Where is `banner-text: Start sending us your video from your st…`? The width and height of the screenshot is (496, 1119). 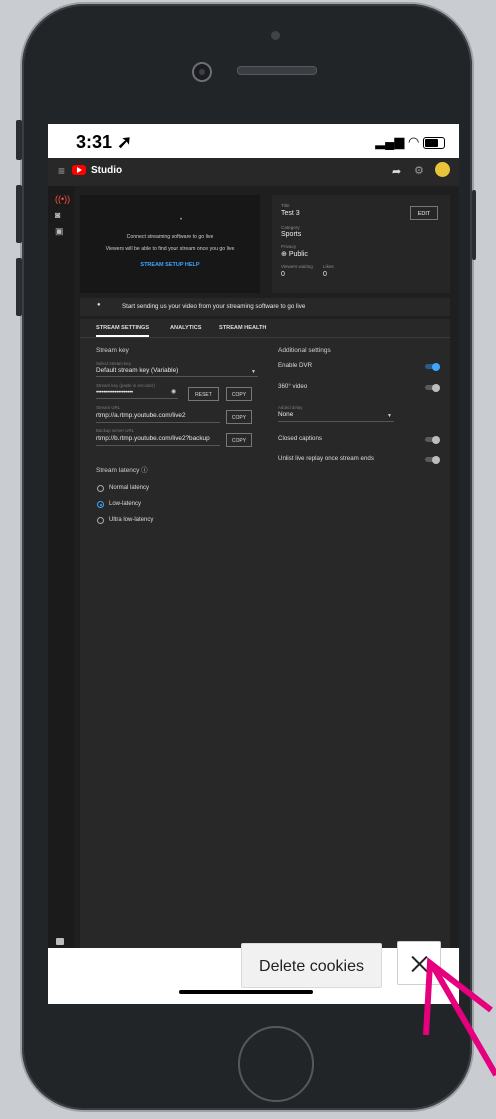 banner-text: Start sending us your video from your st… is located at coordinates (214, 306).